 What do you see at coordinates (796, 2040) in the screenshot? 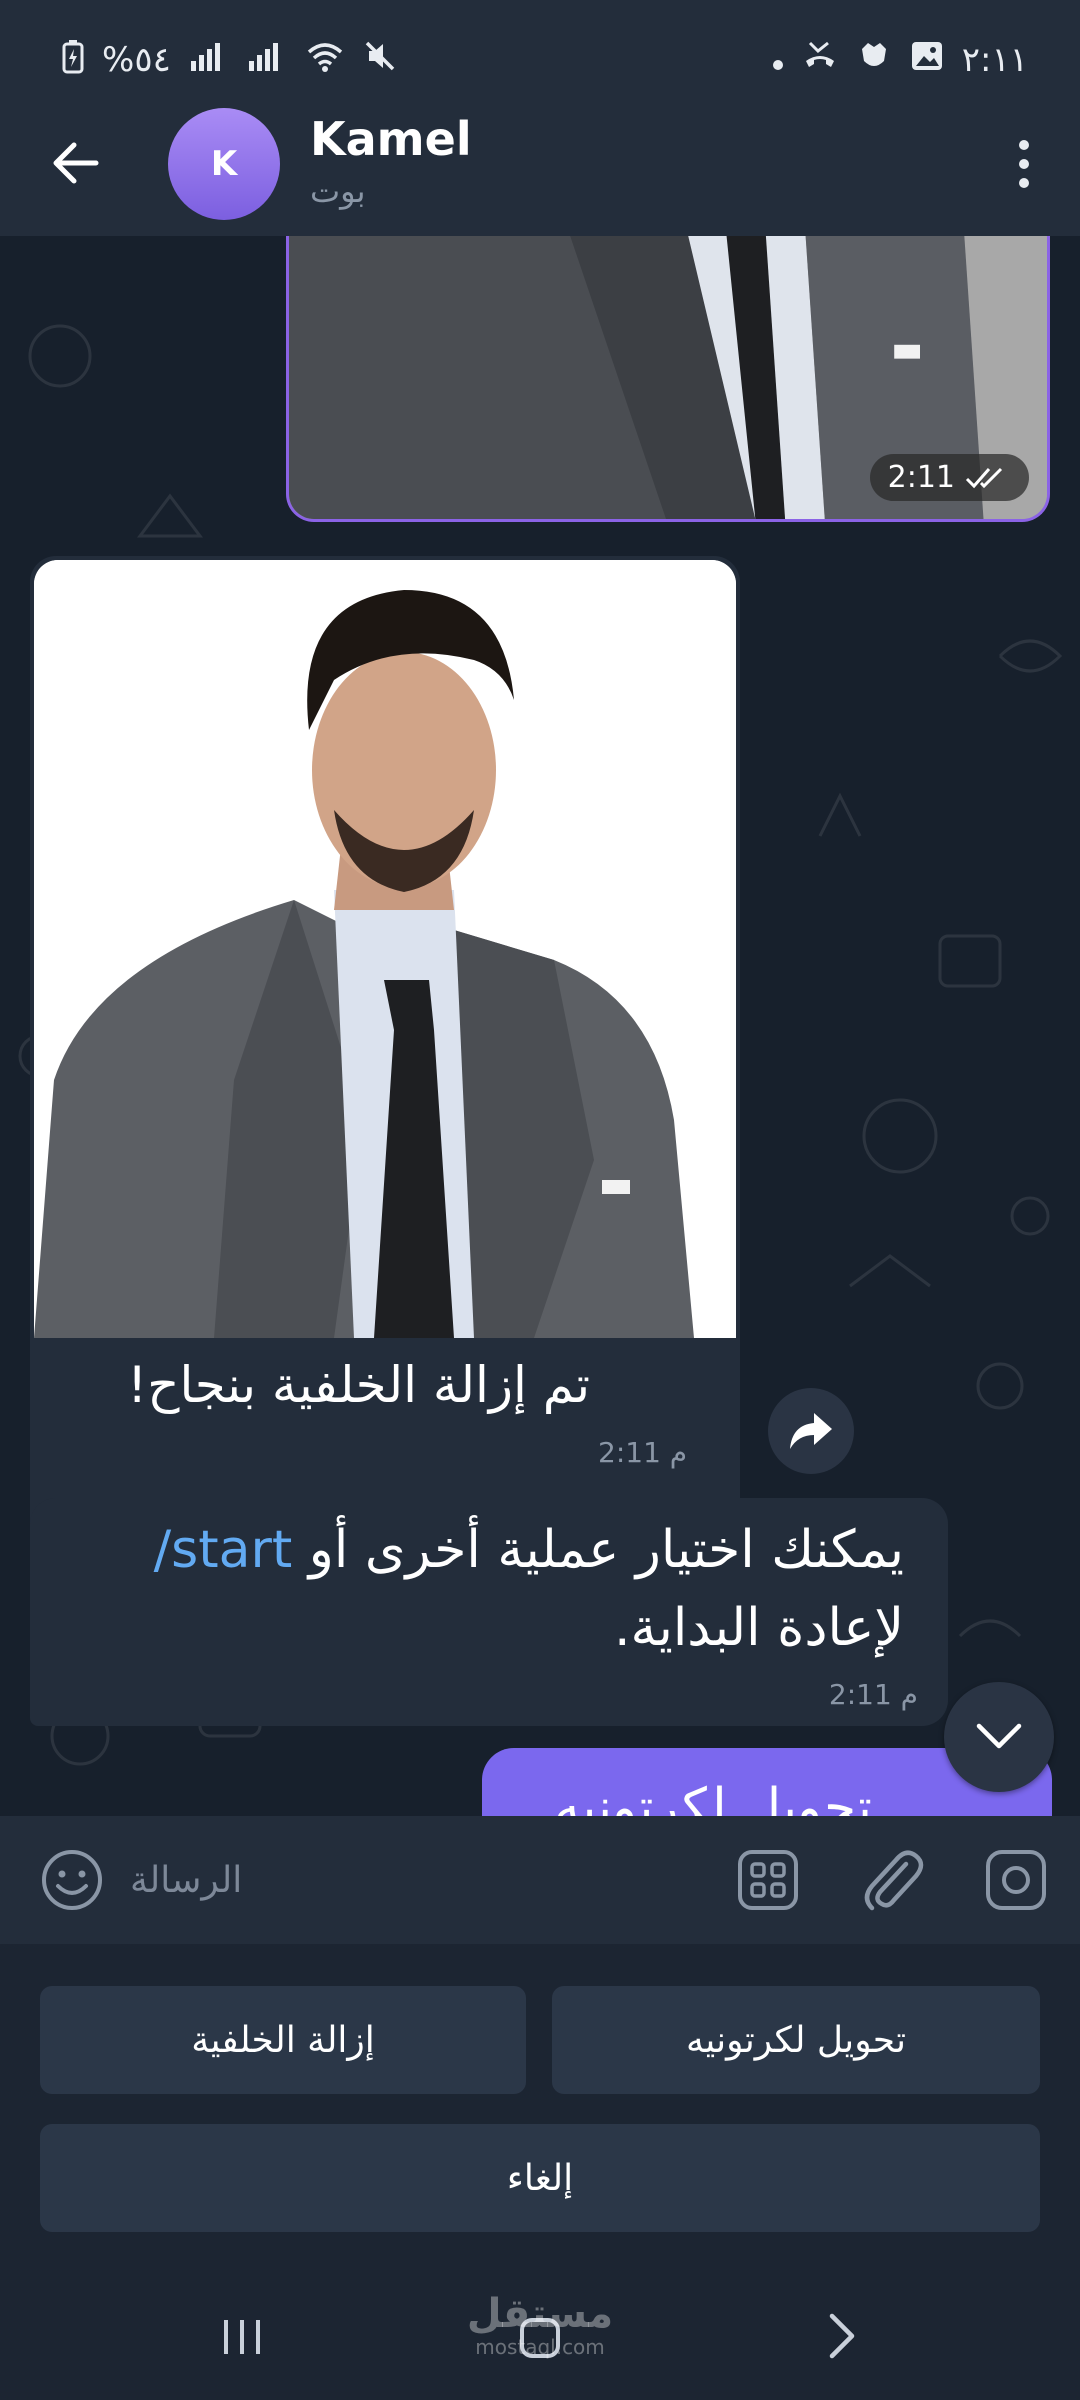
I see `keyboard-button-cartoon: تحويل لكرتونيه` at bounding box center [796, 2040].